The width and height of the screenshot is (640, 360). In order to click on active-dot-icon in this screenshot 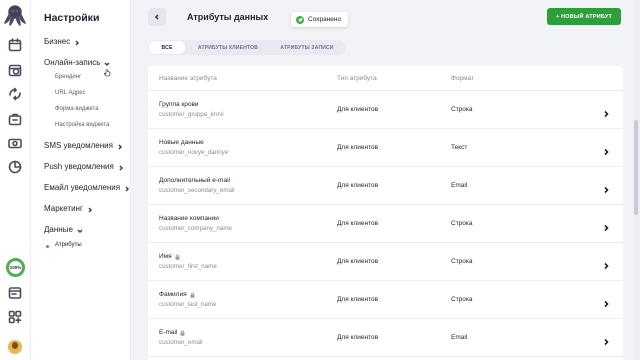, I will do `click(47, 246)`.